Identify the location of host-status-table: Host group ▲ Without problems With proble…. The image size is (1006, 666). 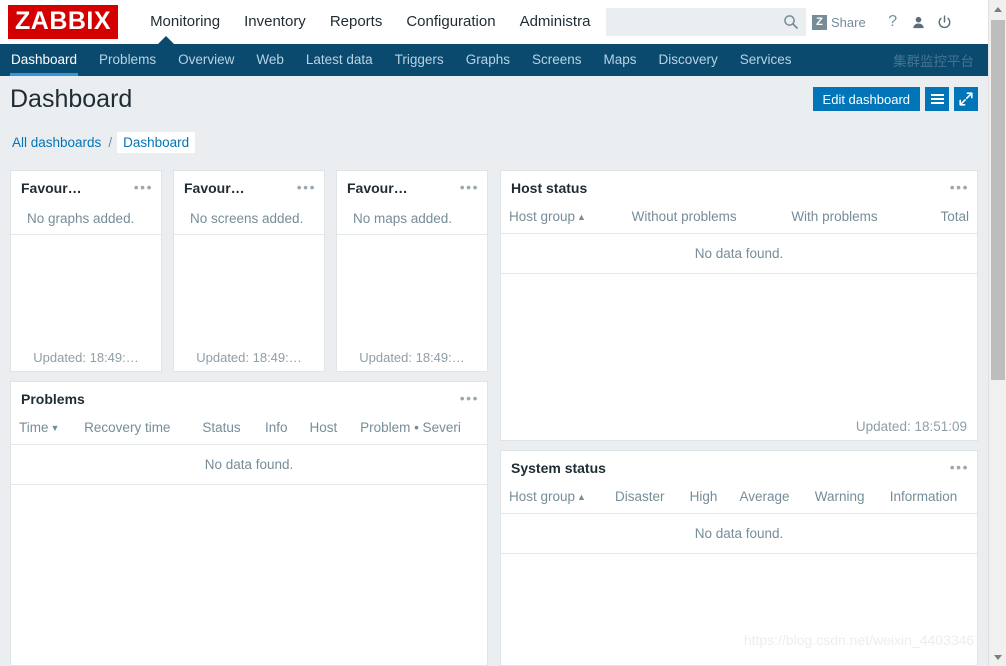
(739, 239).